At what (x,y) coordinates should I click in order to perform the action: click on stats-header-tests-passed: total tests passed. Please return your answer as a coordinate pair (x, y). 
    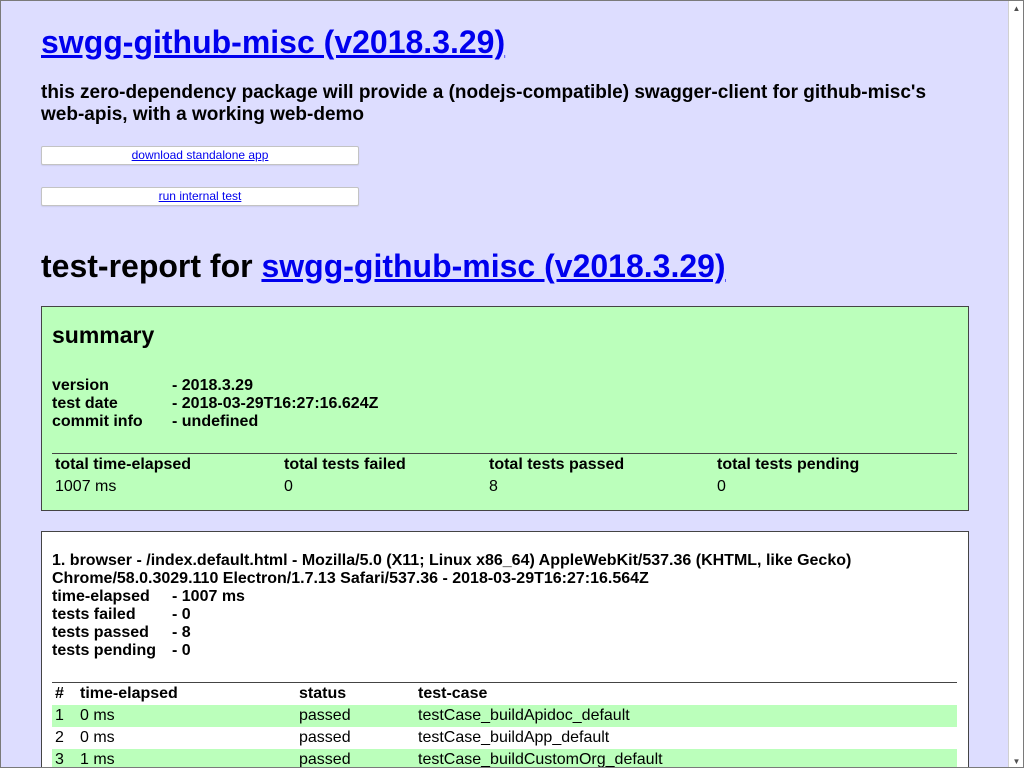
    Looking at the image, I should click on (557, 464).